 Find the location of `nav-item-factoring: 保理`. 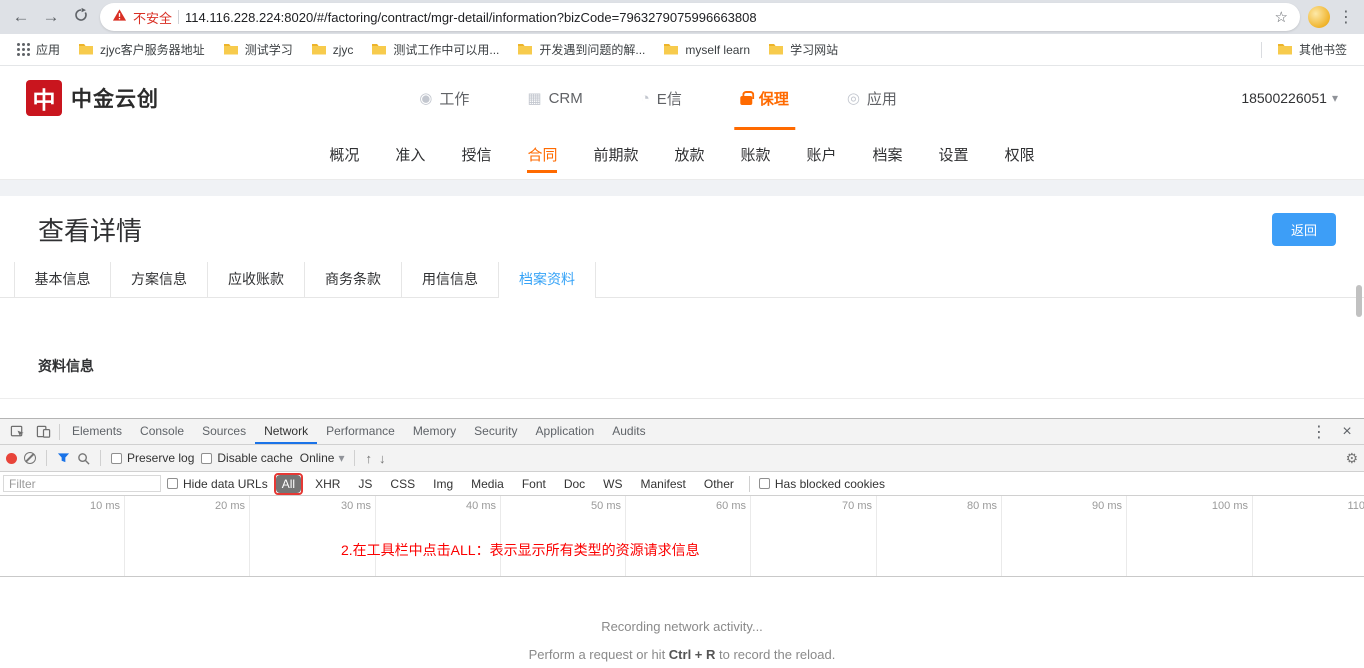

nav-item-factoring: 保理 is located at coordinates (764, 98).